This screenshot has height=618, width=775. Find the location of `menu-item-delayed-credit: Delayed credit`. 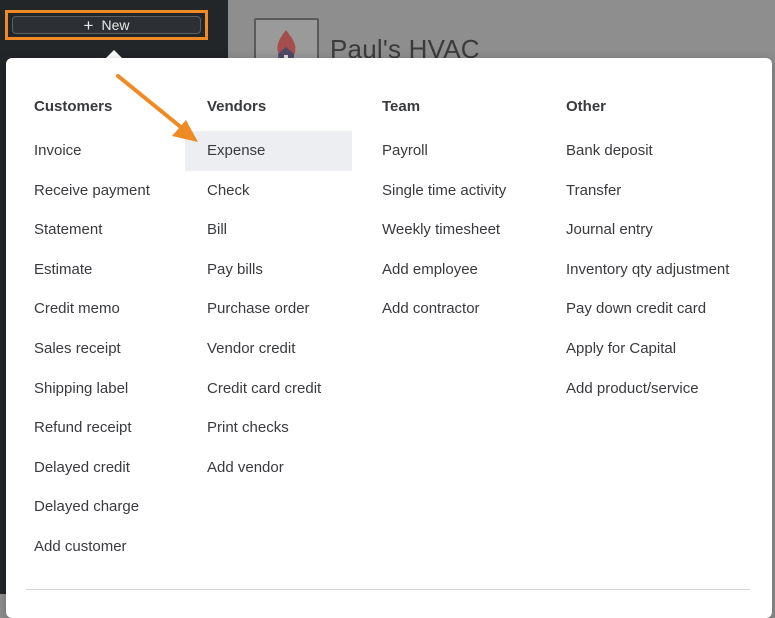

menu-item-delayed-credit: Delayed credit is located at coordinates (92, 468).